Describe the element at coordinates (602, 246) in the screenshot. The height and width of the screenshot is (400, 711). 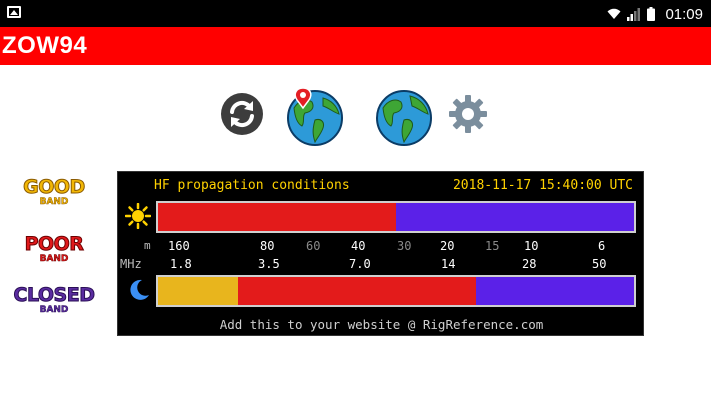
I see `meters-6: 6` at that location.